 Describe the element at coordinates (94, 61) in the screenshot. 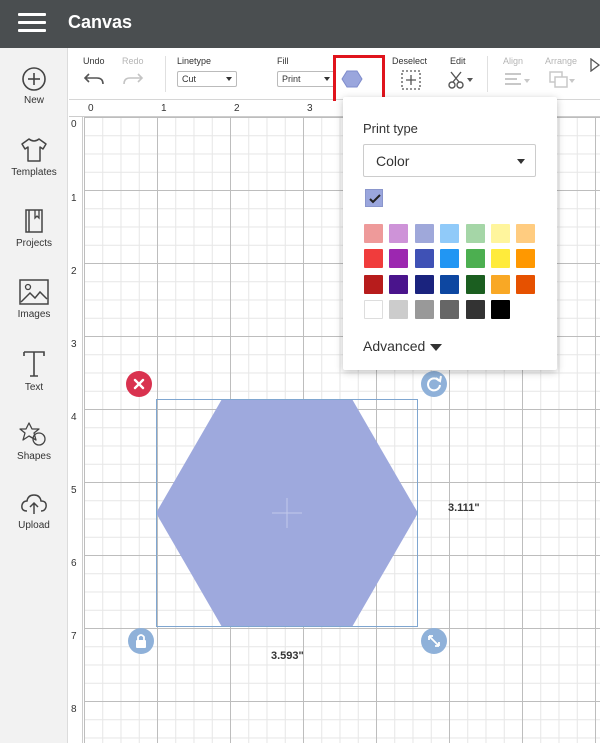

I see `undo-label: Undo` at that location.